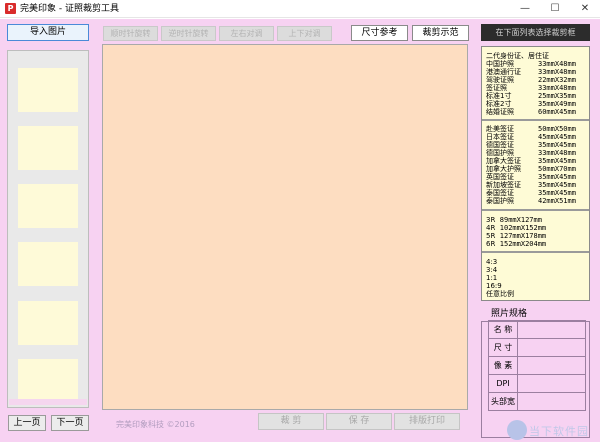  I want to click on list-item-size: 89mmX127mm, so click(520, 220).